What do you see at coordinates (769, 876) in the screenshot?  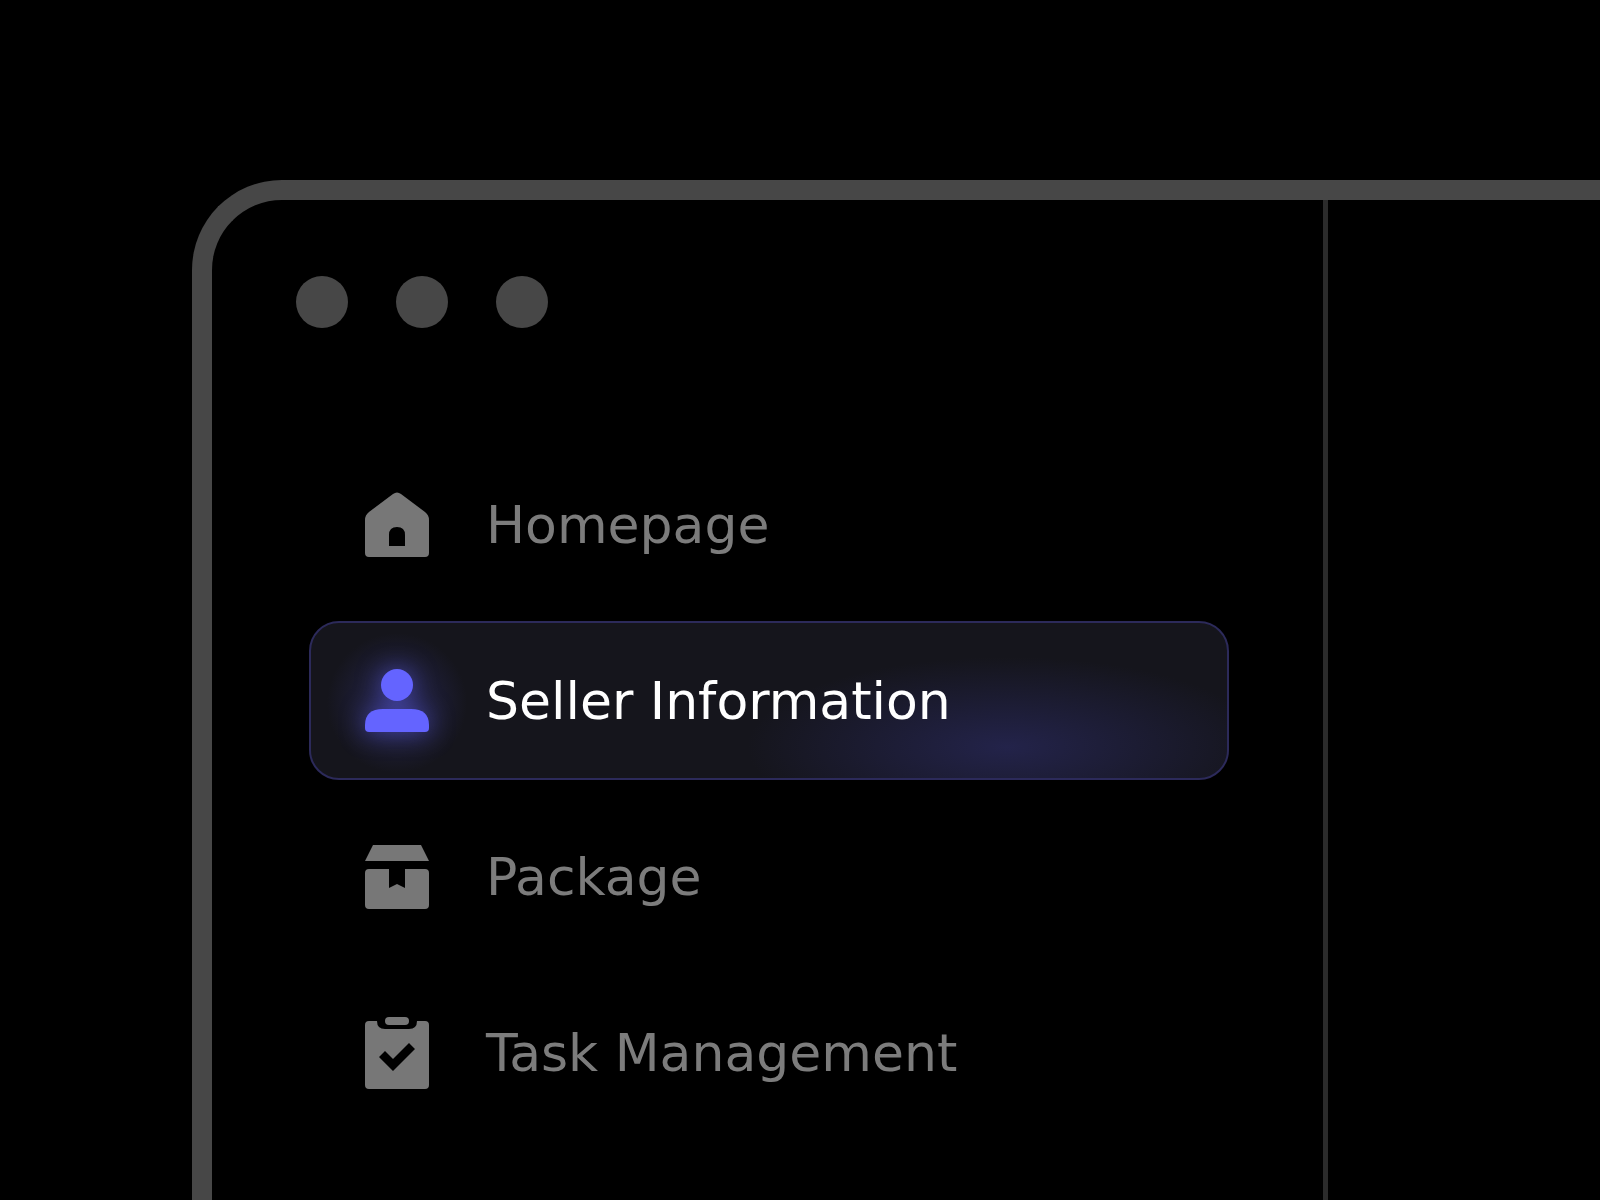 I see `sidebar-item: Package` at bounding box center [769, 876].